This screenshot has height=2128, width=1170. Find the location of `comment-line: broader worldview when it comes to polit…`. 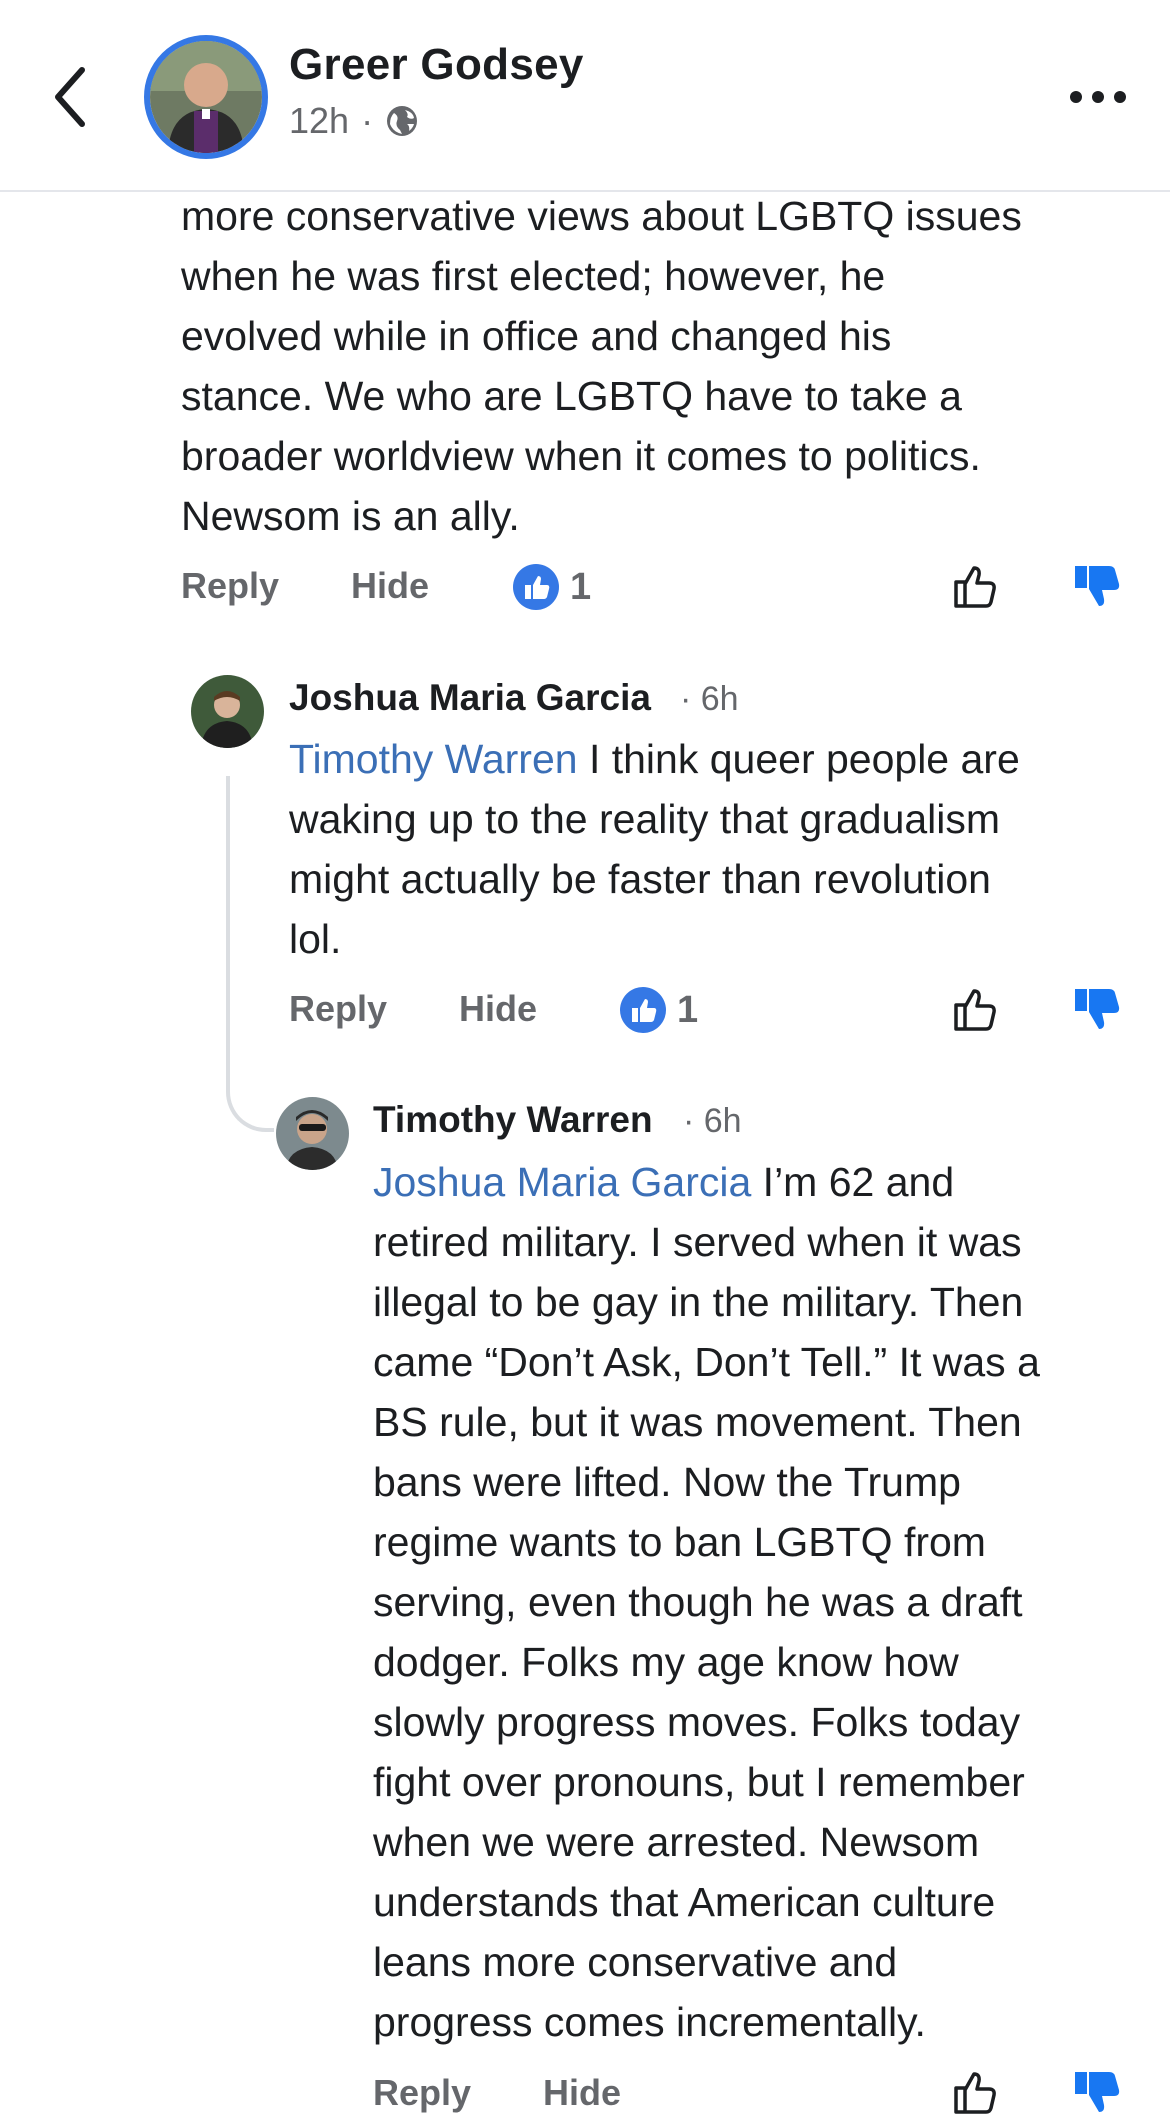

comment-line: broader worldview when it comes to polit… is located at coordinates (581, 456).